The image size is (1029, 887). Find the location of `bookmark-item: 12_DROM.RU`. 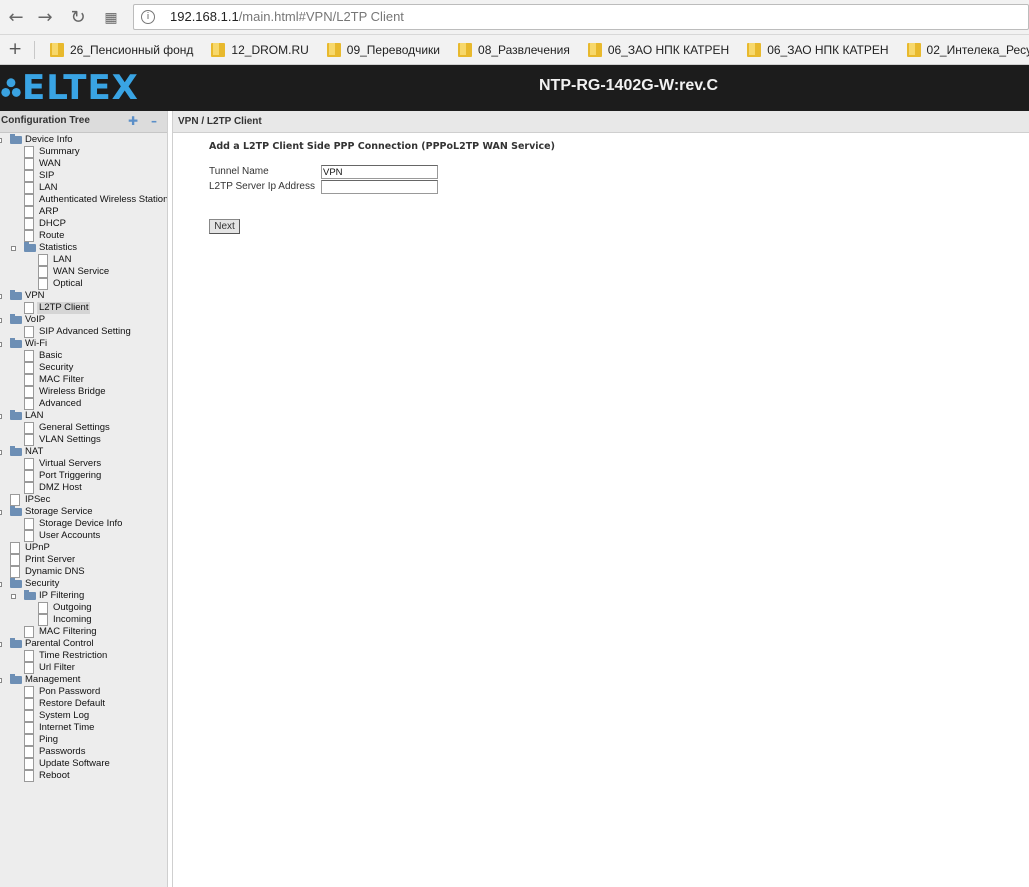

bookmark-item: 12_DROM.RU is located at coordinates (260, 49).